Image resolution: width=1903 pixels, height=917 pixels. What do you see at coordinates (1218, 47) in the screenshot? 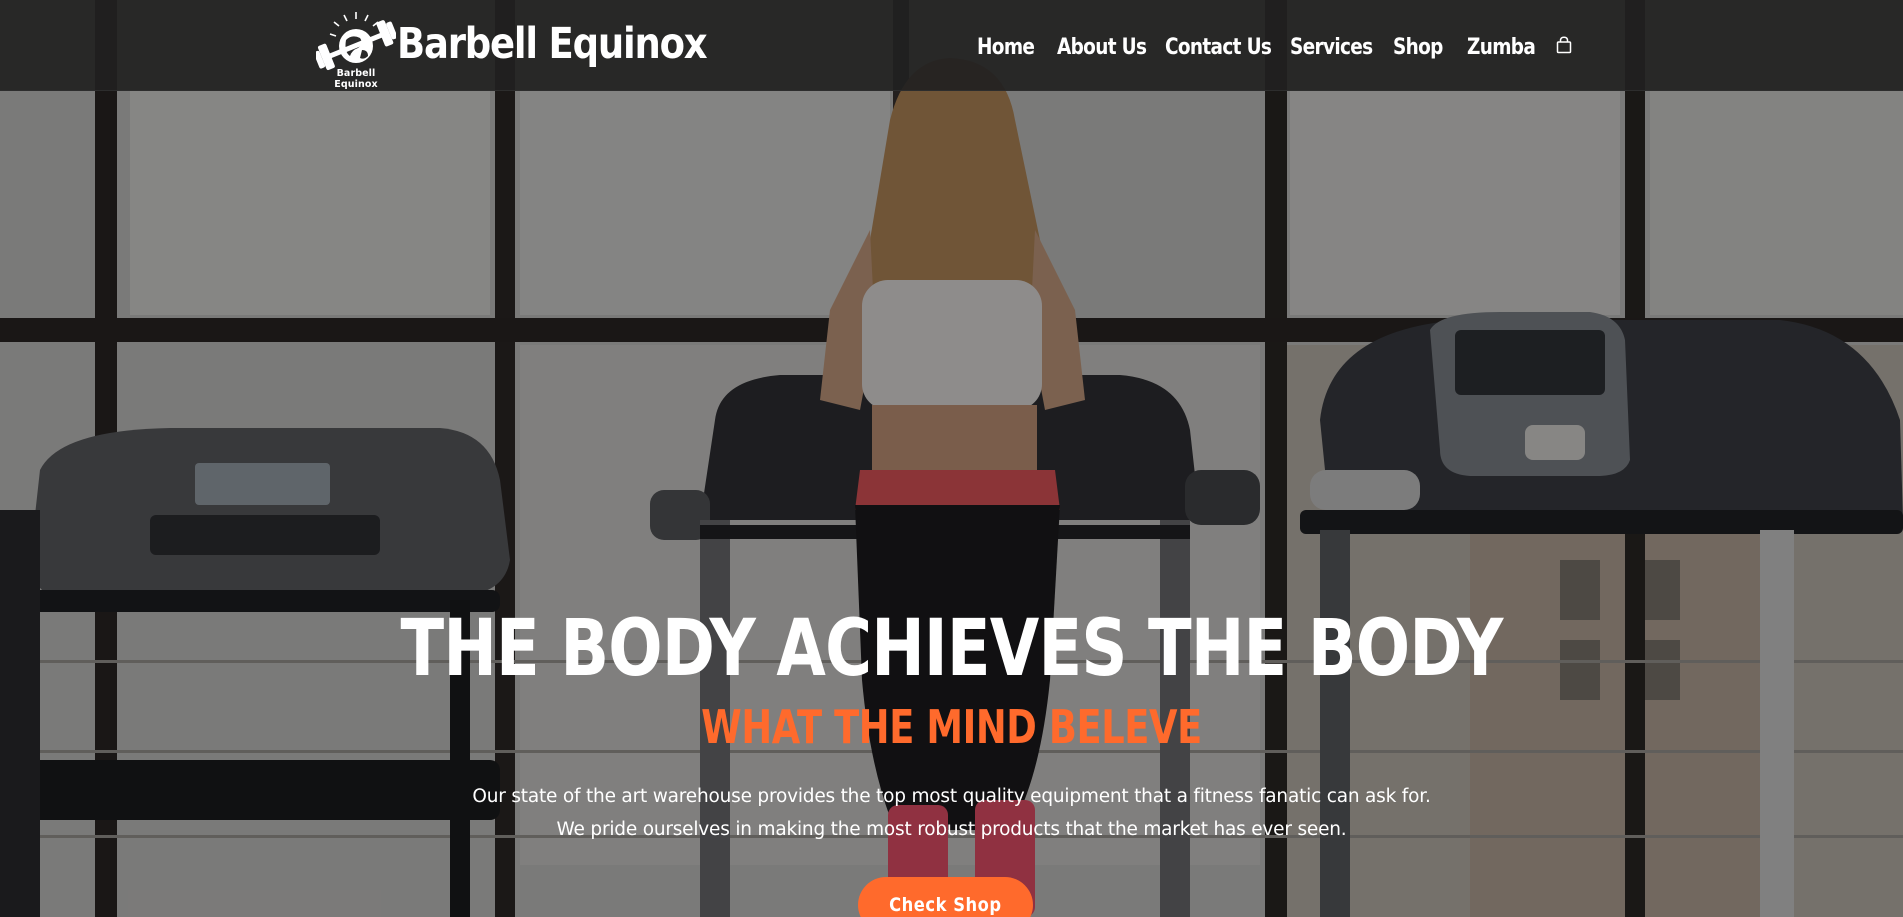
I see `nav-link-contact-us: Contact Us` at bounding box center [1218, 47].